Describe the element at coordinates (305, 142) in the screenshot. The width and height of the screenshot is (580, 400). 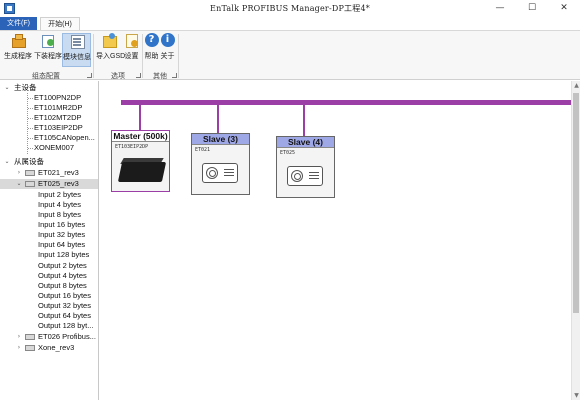
I see `device-title: Slave (4)` at that location.